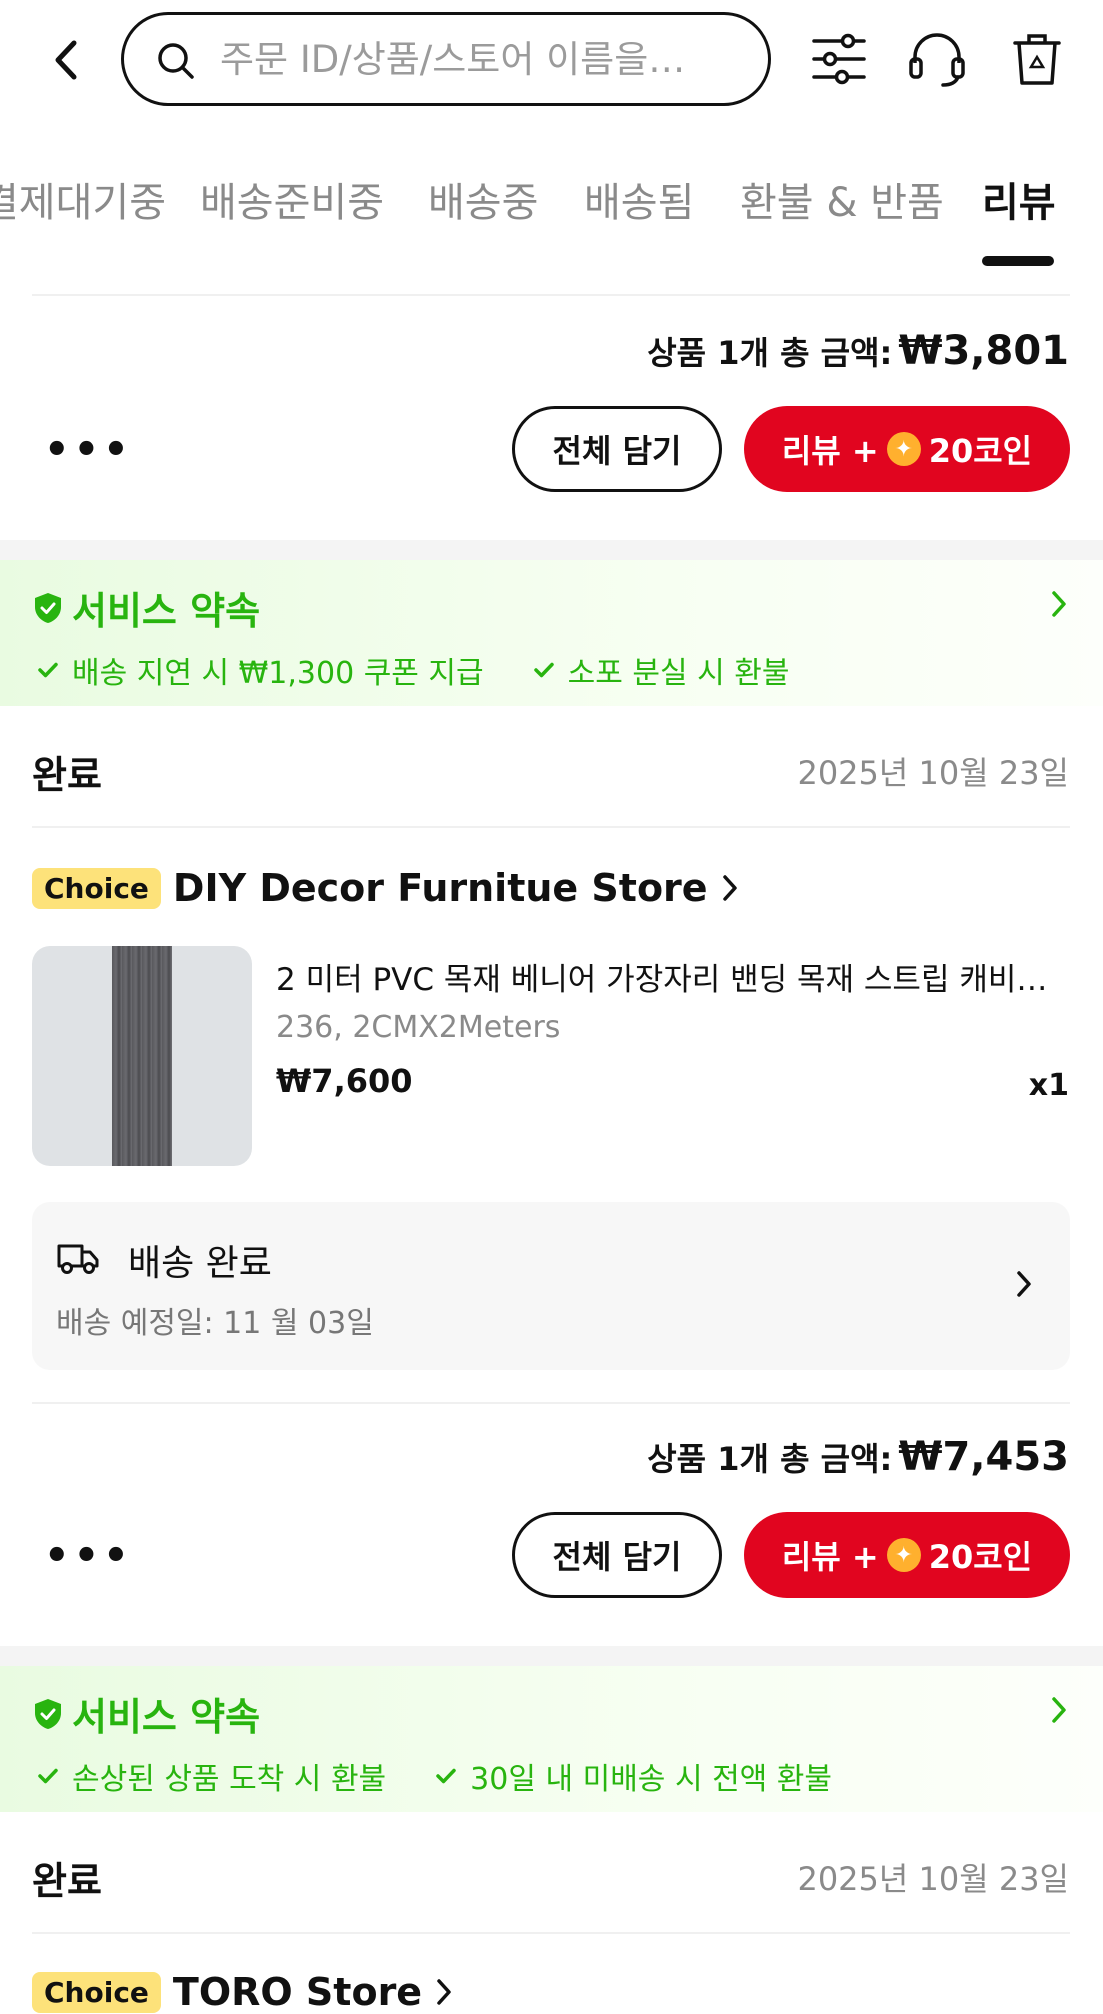  I want to click on order-total-amount: ₩3,801, so click(983, 351).